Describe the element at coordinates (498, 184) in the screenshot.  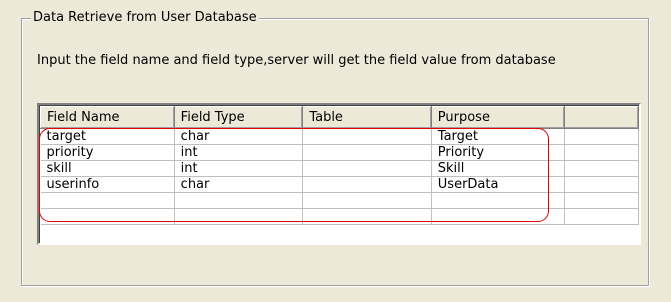
I see `cell-purpose: UserData` at that location.